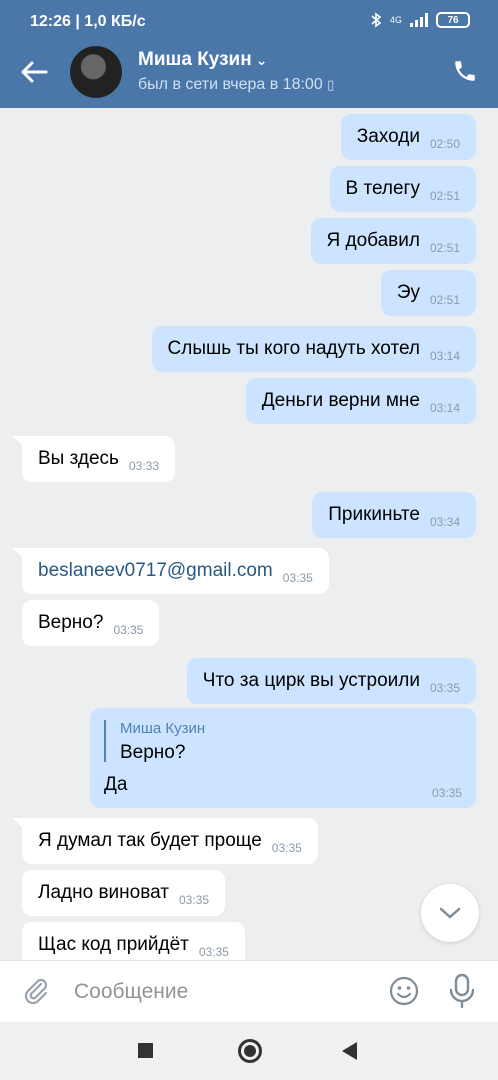  I want to click on system-back-icon, so click(349, 1051).